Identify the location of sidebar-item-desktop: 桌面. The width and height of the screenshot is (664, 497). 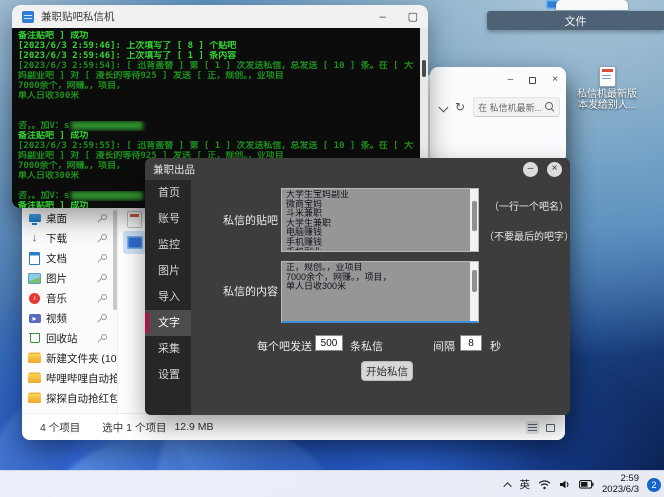
(69, 218).